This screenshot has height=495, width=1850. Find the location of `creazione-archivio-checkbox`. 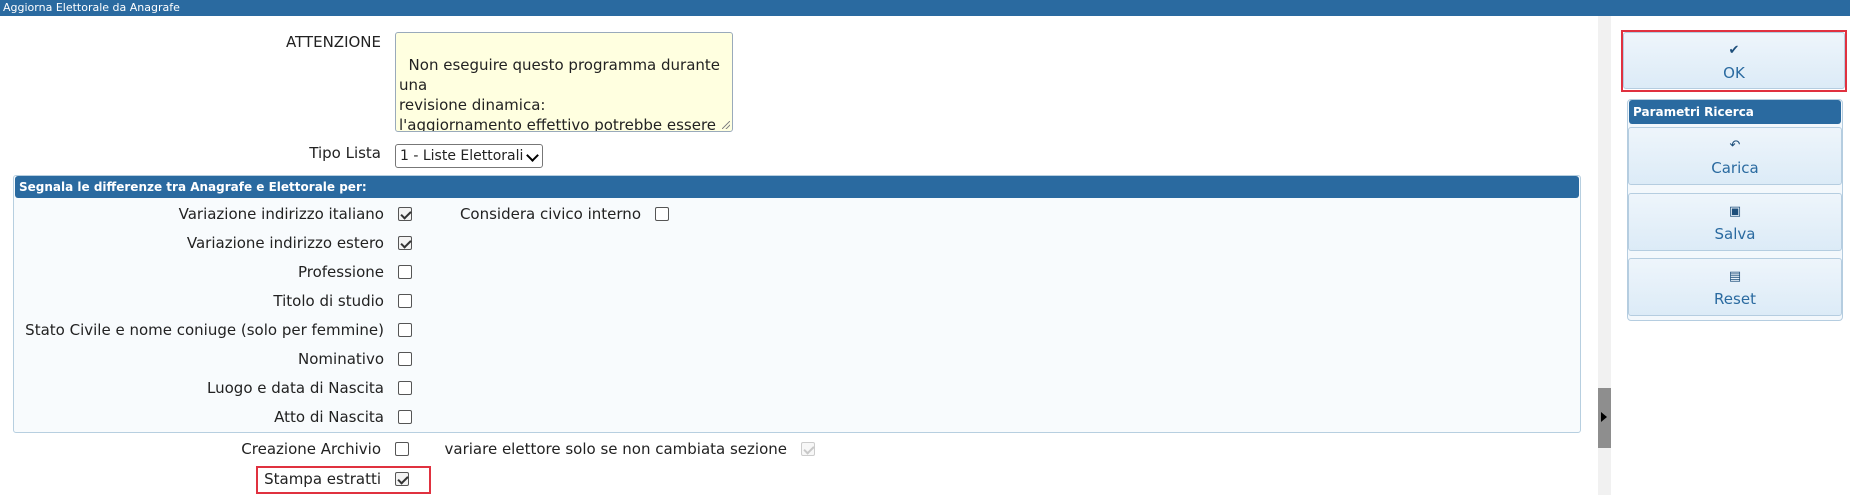

creazione-archivio-checkbox is located at coordinates (402, 449).